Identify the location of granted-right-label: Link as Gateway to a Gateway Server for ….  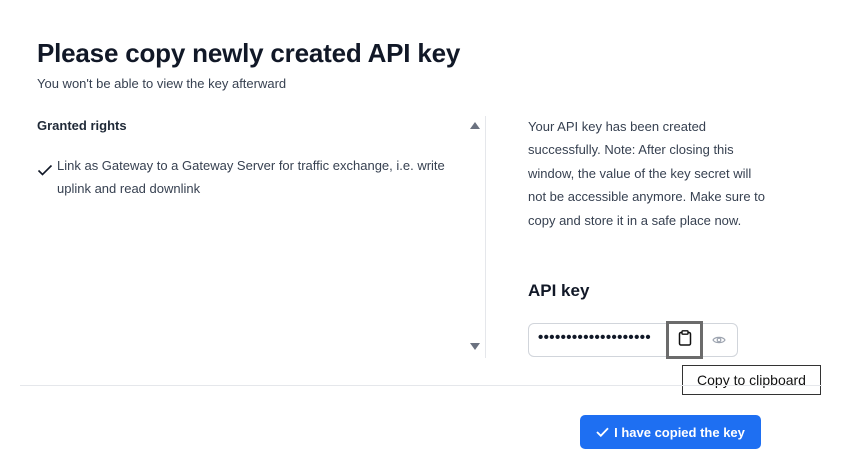
(251, 177).